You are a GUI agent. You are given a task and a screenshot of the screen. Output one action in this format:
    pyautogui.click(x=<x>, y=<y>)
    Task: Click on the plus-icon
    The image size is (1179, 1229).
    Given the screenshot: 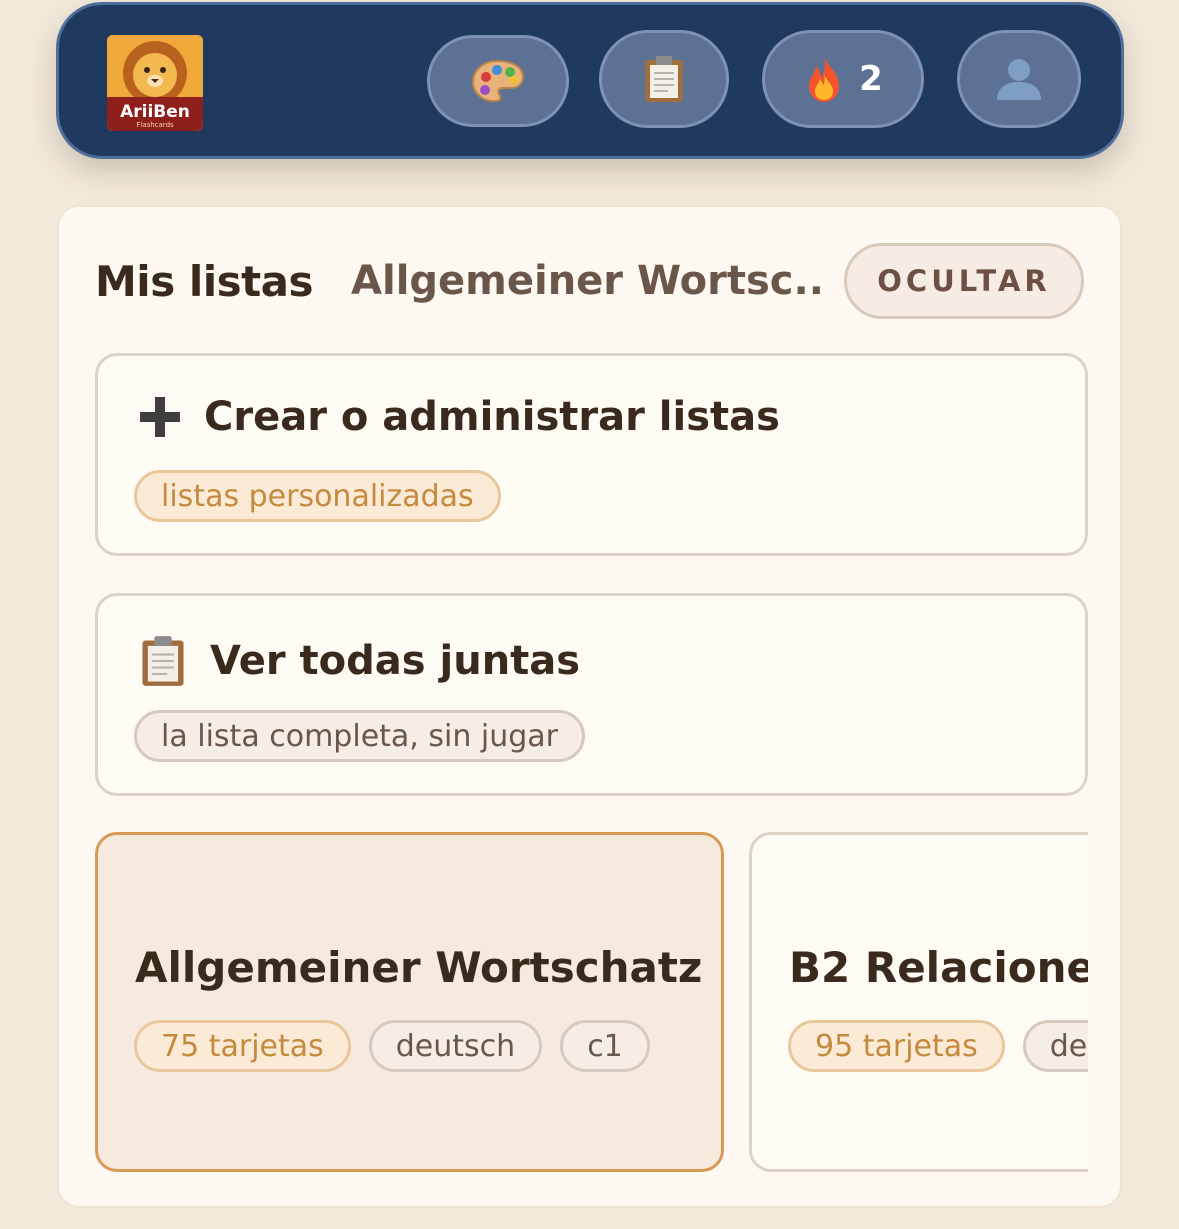 What is the action you would take?
    pyautogui.click(x=160, y=417)
    